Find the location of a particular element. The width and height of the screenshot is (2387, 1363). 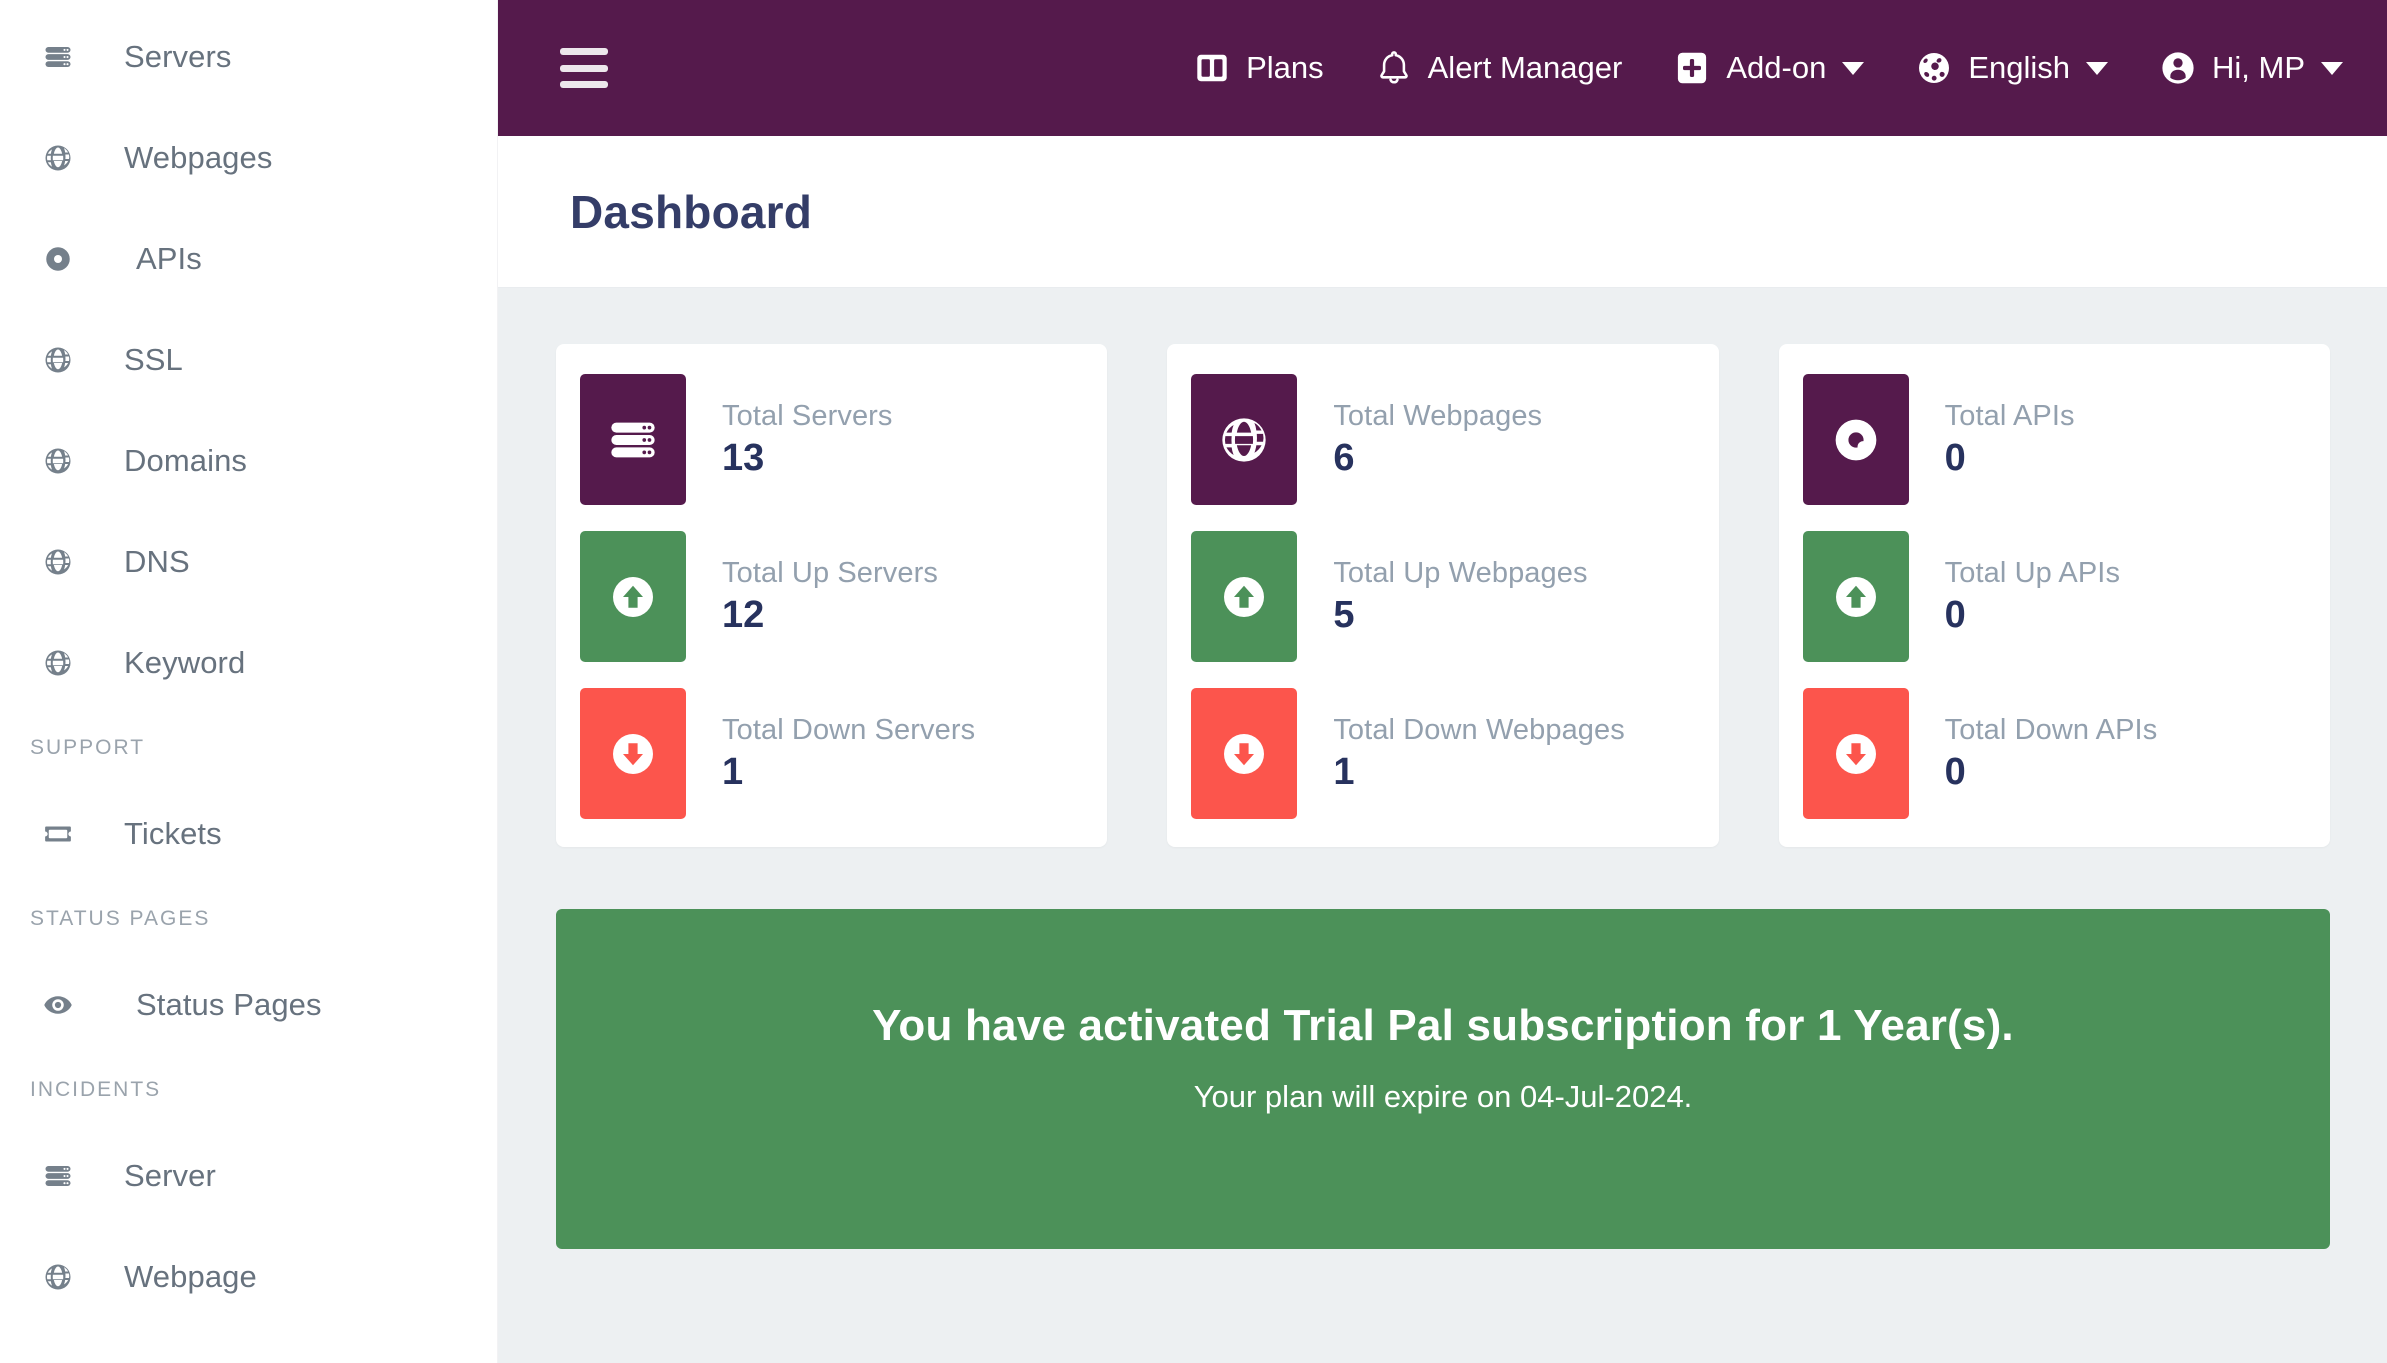

topnav-item-label: Hi, MP is located at coordinates (2258, 67).